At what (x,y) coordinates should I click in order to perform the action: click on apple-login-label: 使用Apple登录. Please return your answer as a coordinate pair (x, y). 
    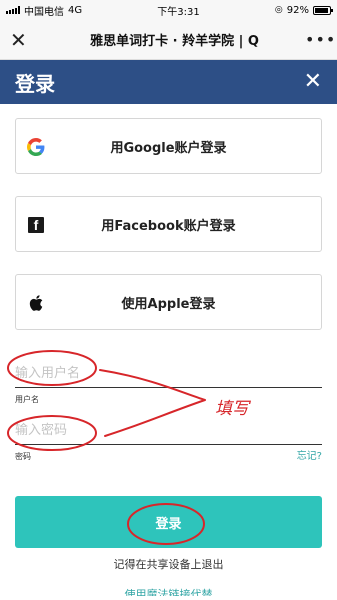
    Looking at the image, I should click on (168, 304).